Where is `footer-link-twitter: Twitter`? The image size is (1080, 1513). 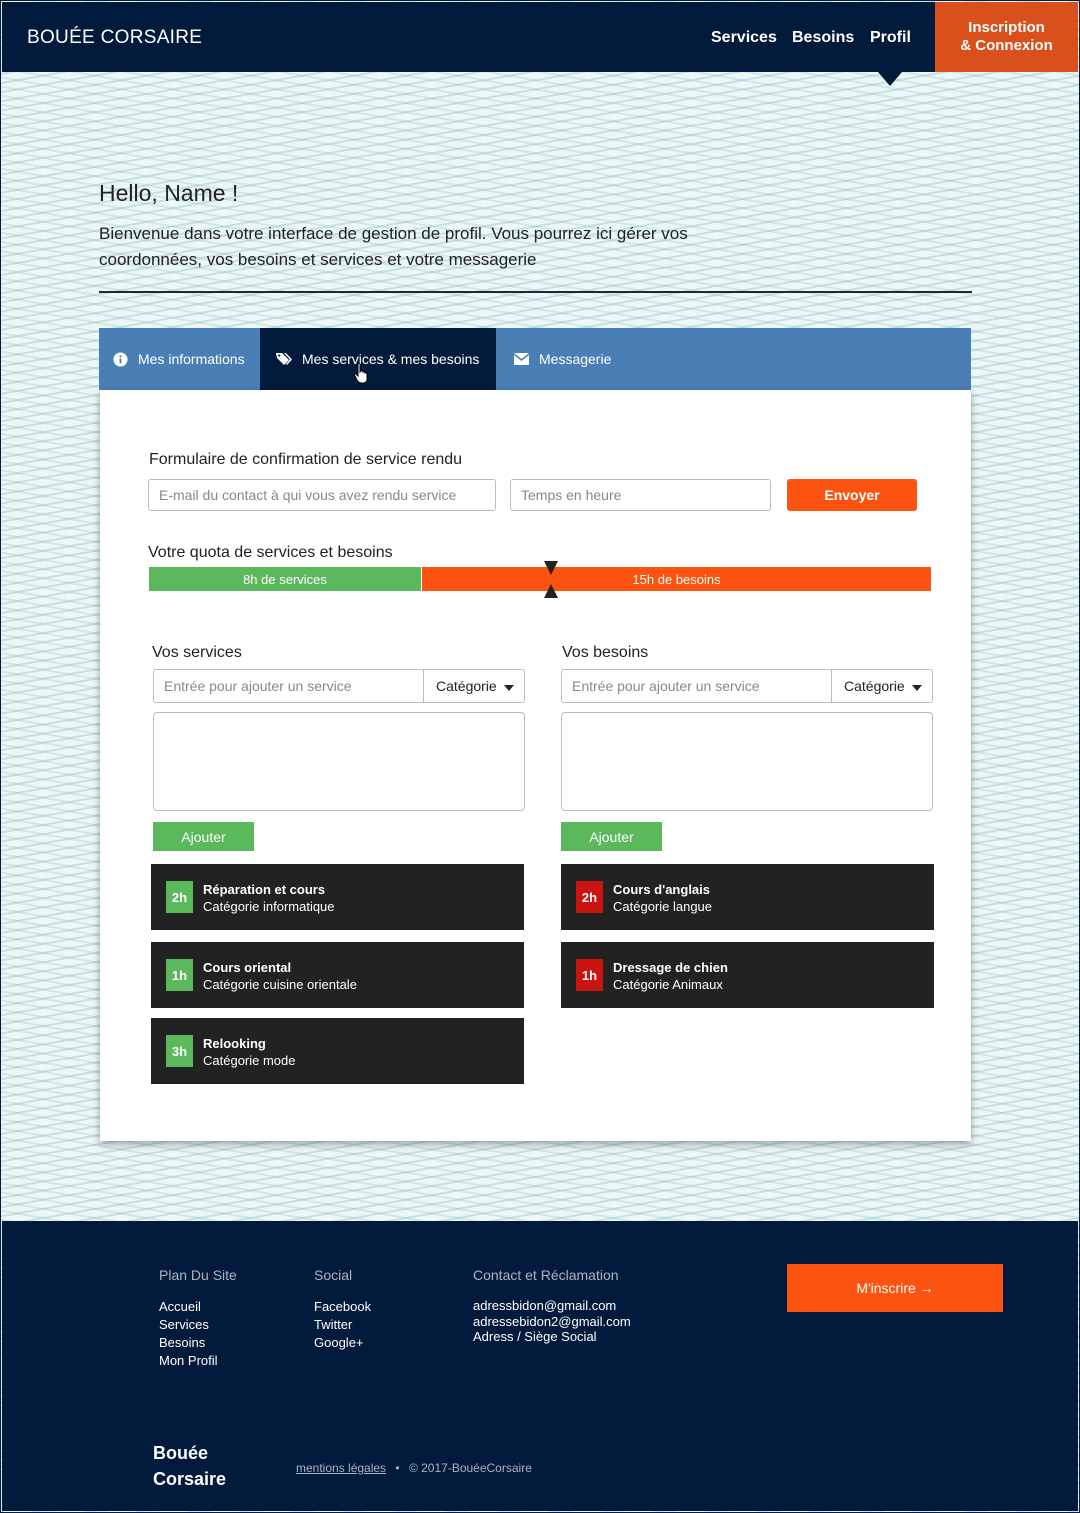
footer-link-twitter: Twitter is located at coordinates (333, 1324).